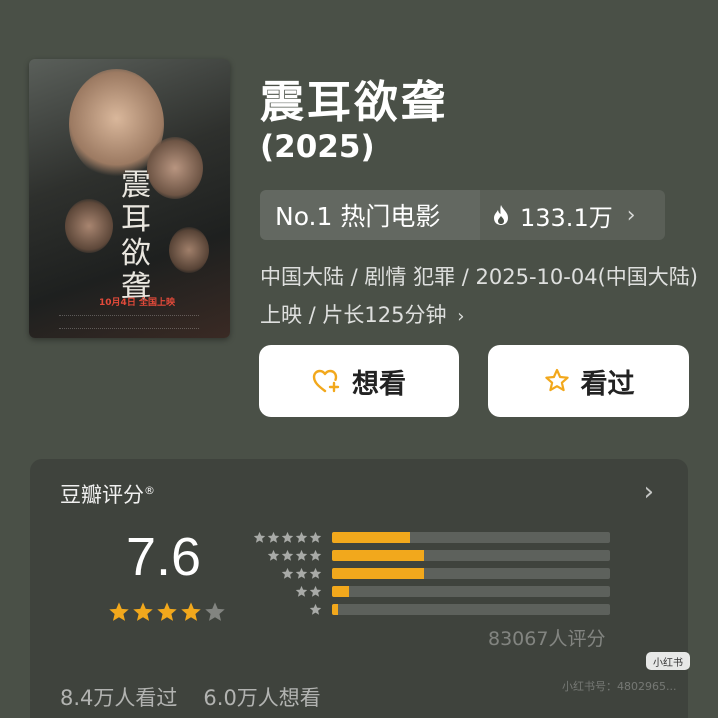  What do you see at coordinates (190, 697) in the screenshot?
I see `audience-stats: 8.4万人看过 6.0万人想看` at bounding box center [190, 697].